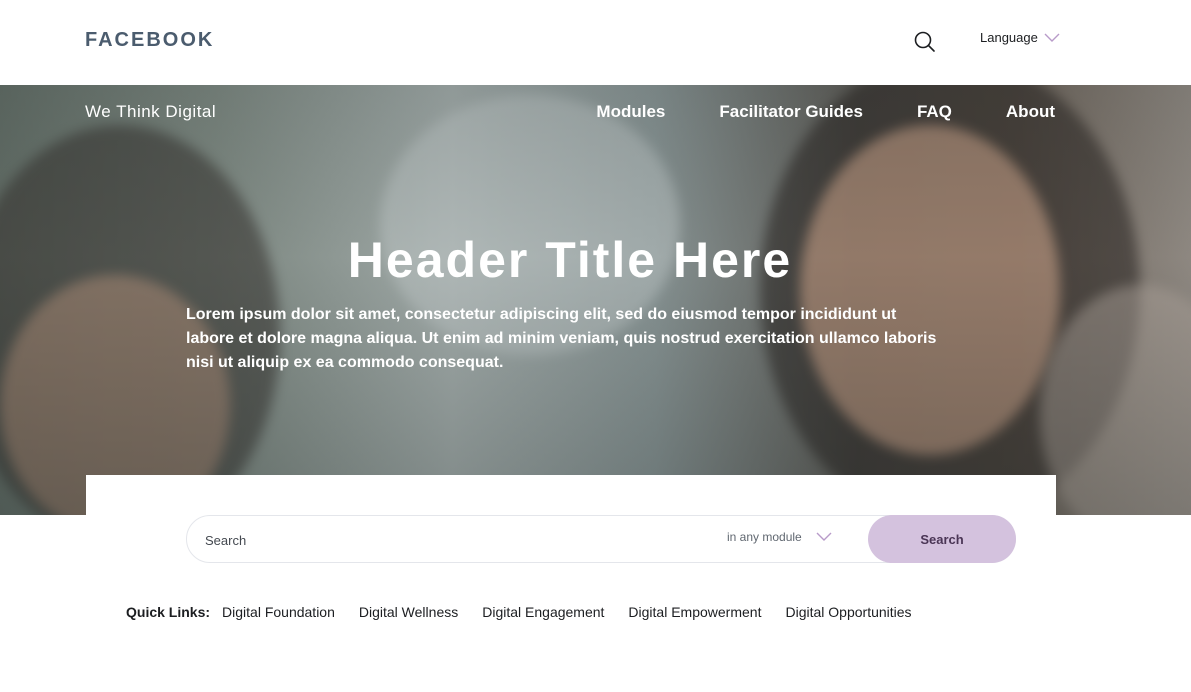 The height and width of the screenshot is (692, 1191). I want to click on language-selector: Language, so click(1020, 37).